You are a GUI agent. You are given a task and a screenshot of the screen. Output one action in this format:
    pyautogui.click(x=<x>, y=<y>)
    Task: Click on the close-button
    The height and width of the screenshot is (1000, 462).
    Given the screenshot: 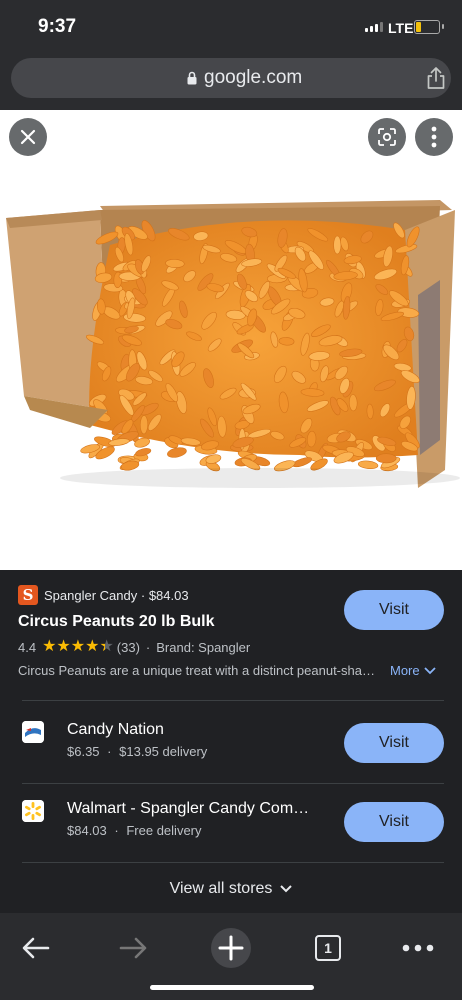 What is the action you would take?
    pyautogui.click(x=28, y=137)
    